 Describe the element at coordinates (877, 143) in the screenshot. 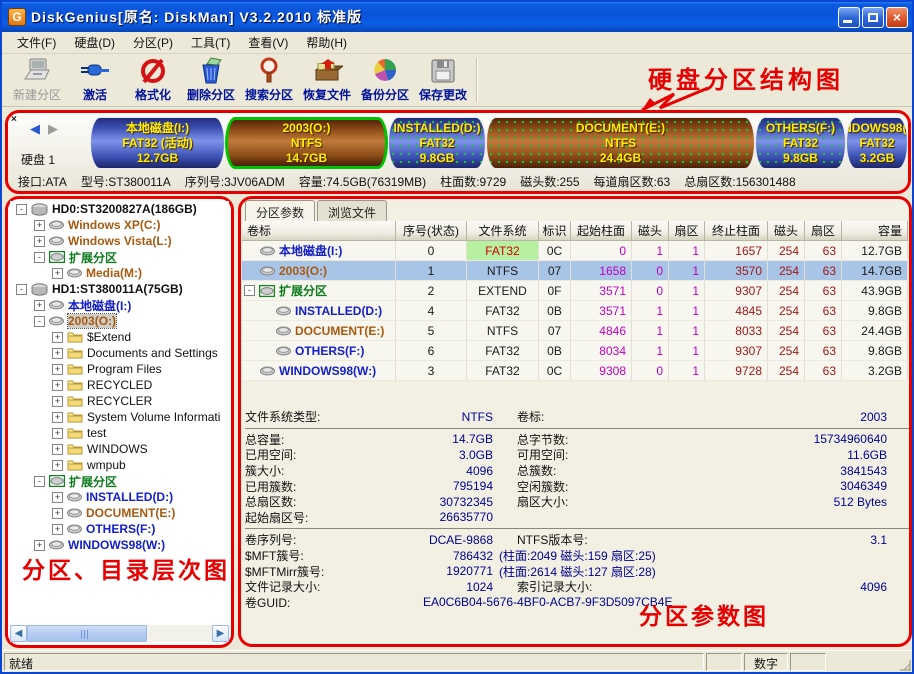

I see `partition-segment: WINDOWS98(W:)FAT323.2GB` at that location.